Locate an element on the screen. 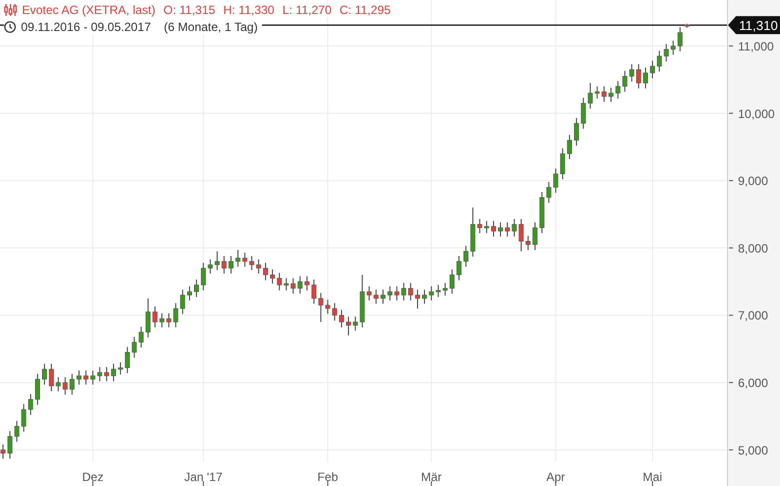 The image size is (780, 486). x-axis-label: Apr is located at coordinates (556, 477).